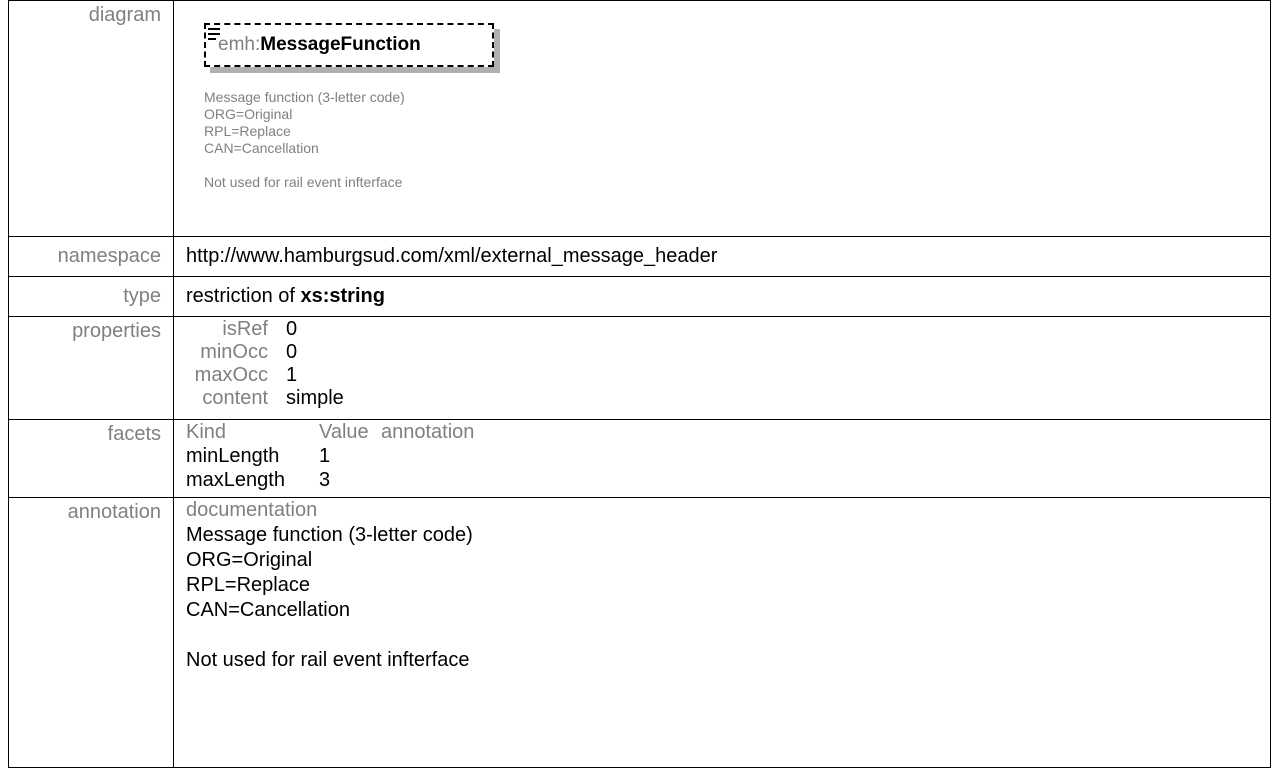 This screenshot has height=768, width=1287. Describe the element at coordinates (239, 44) in the screenshot. I see `element-prefix: emh:` at that location.